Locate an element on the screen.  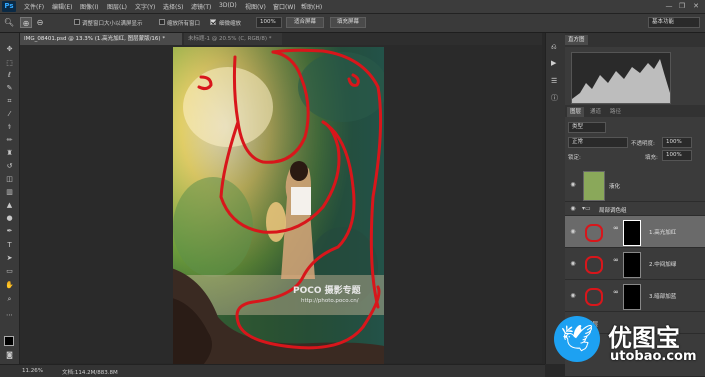
zoom-all-label: 缩放所有窗口 is located at coordinates (184, 24).